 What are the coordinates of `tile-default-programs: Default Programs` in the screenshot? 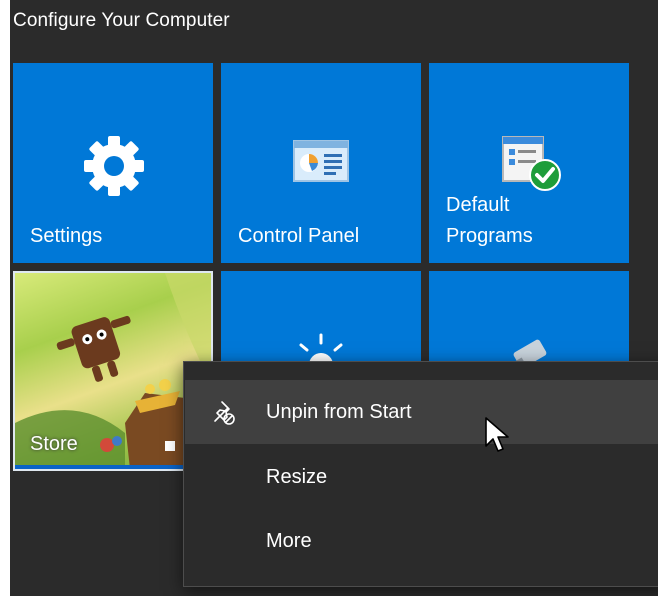 It's located at (529, 163).